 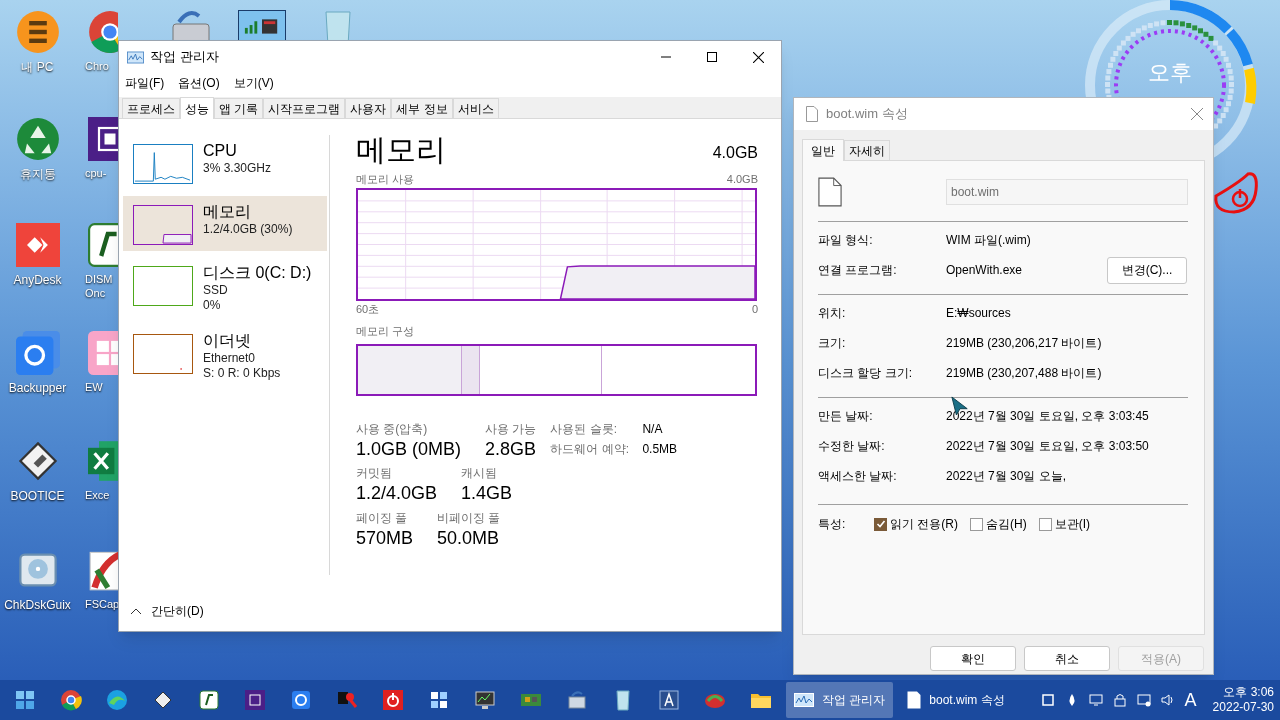 I want to click on drive-icon, so click(x=577, y=700).